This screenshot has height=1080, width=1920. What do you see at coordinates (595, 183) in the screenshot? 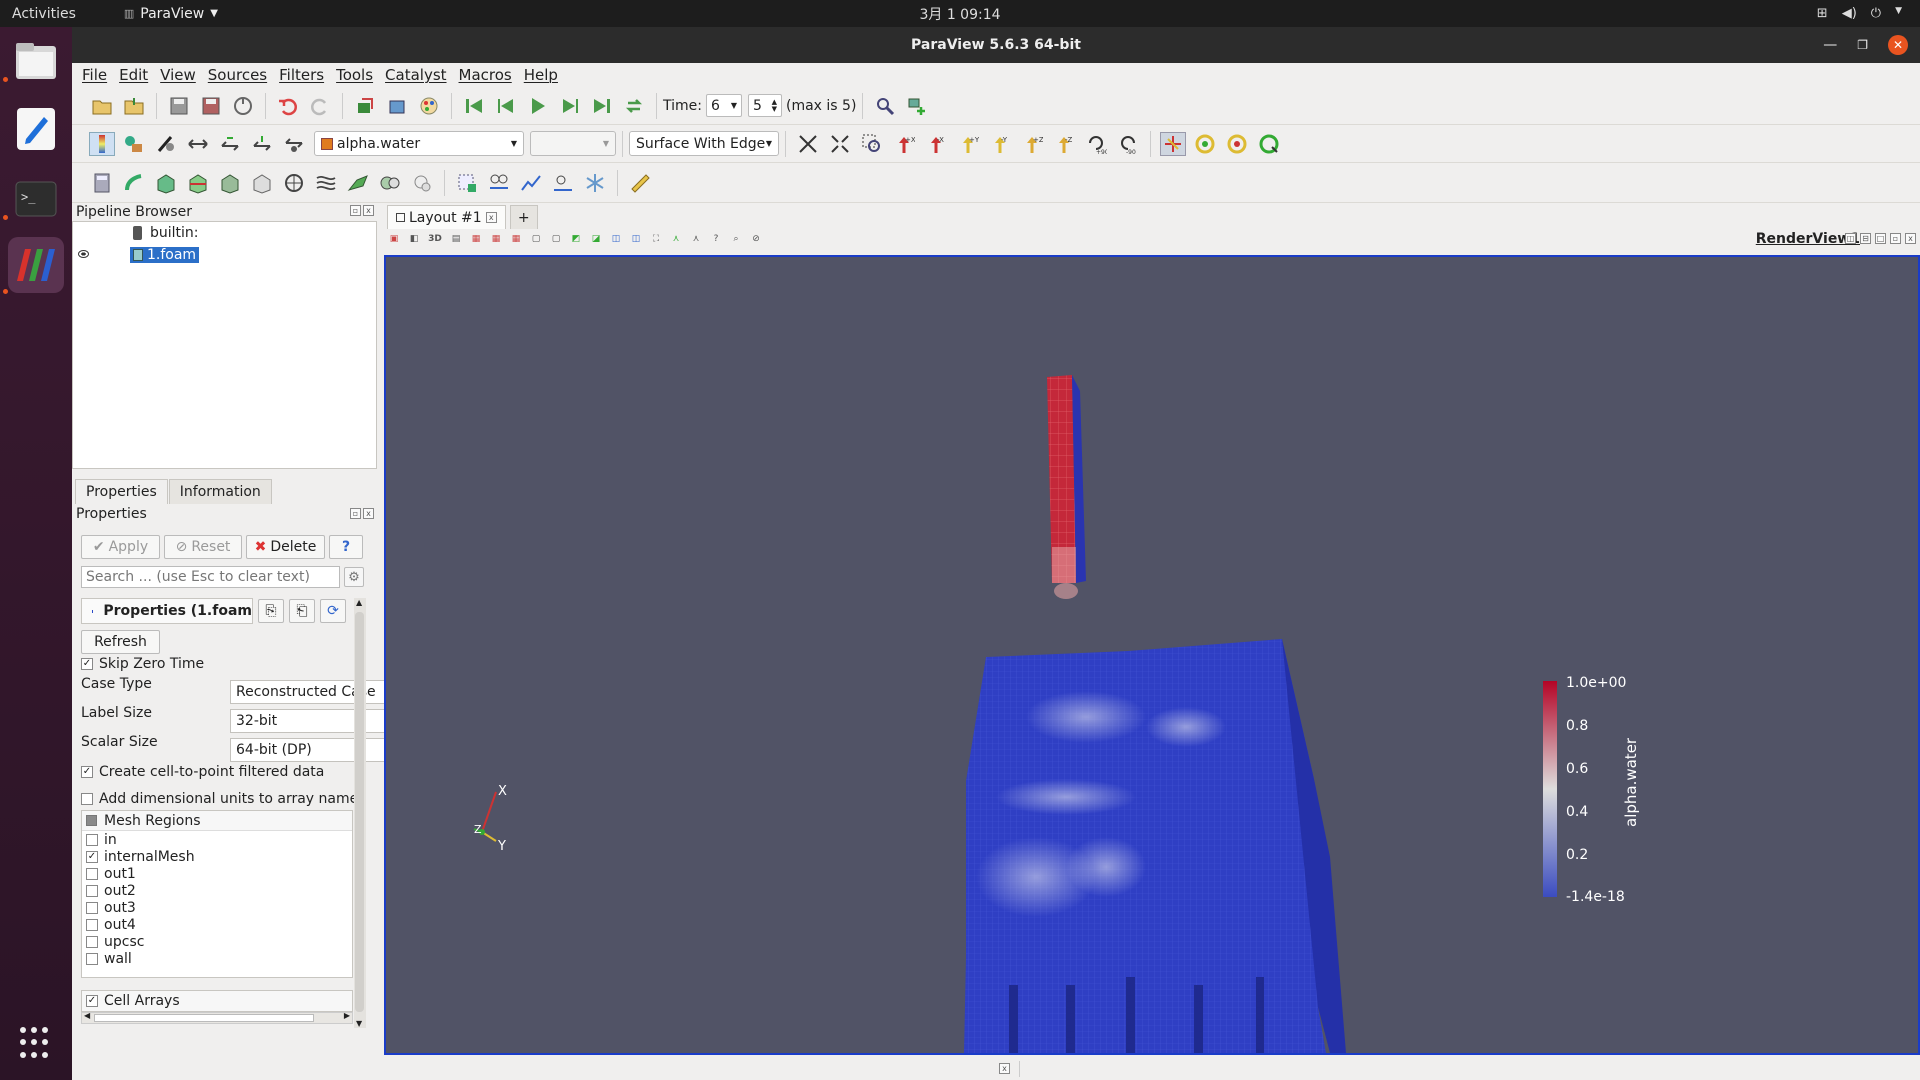
I see `snowflake-icon` at bounding box center [595, 183].